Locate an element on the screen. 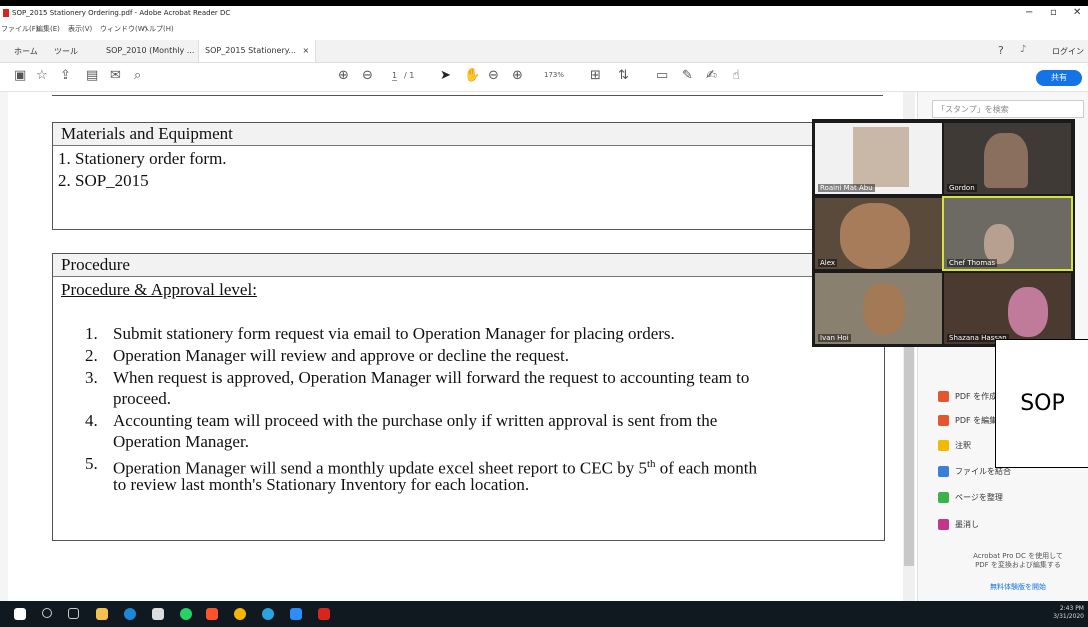 The height and width of the screenshot is (627, 1088). video-tile-3: Alex is located at coordinates (878, 233).